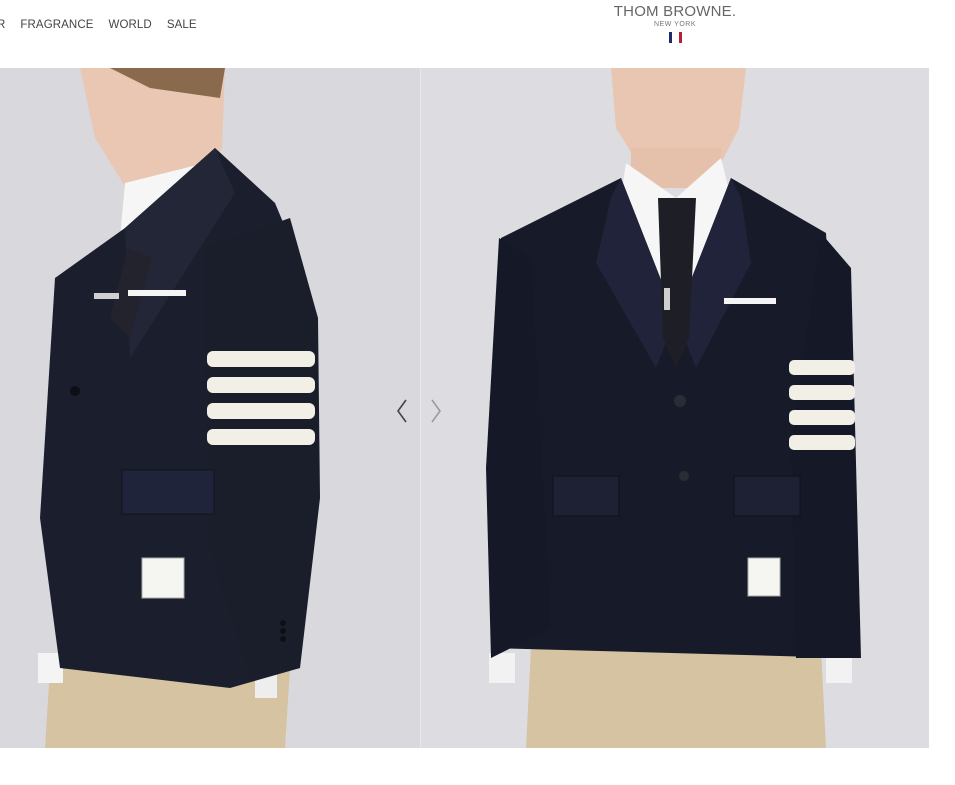 The image size is (955, 785). I want to click on nav-item-sale: SALE, so click(182, 25).